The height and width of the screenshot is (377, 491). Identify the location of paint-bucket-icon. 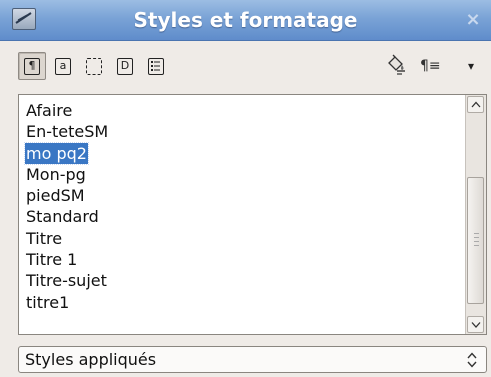
(396, 64).